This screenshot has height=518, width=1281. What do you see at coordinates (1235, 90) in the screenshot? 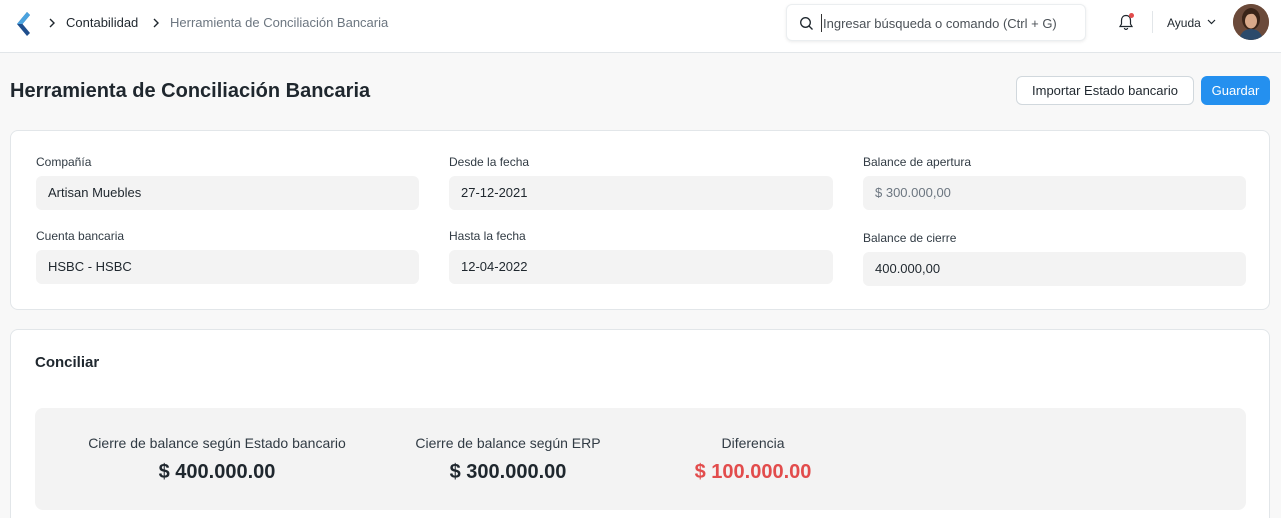
I see `save-button: Guardar` at bounding box center [1235, 90].